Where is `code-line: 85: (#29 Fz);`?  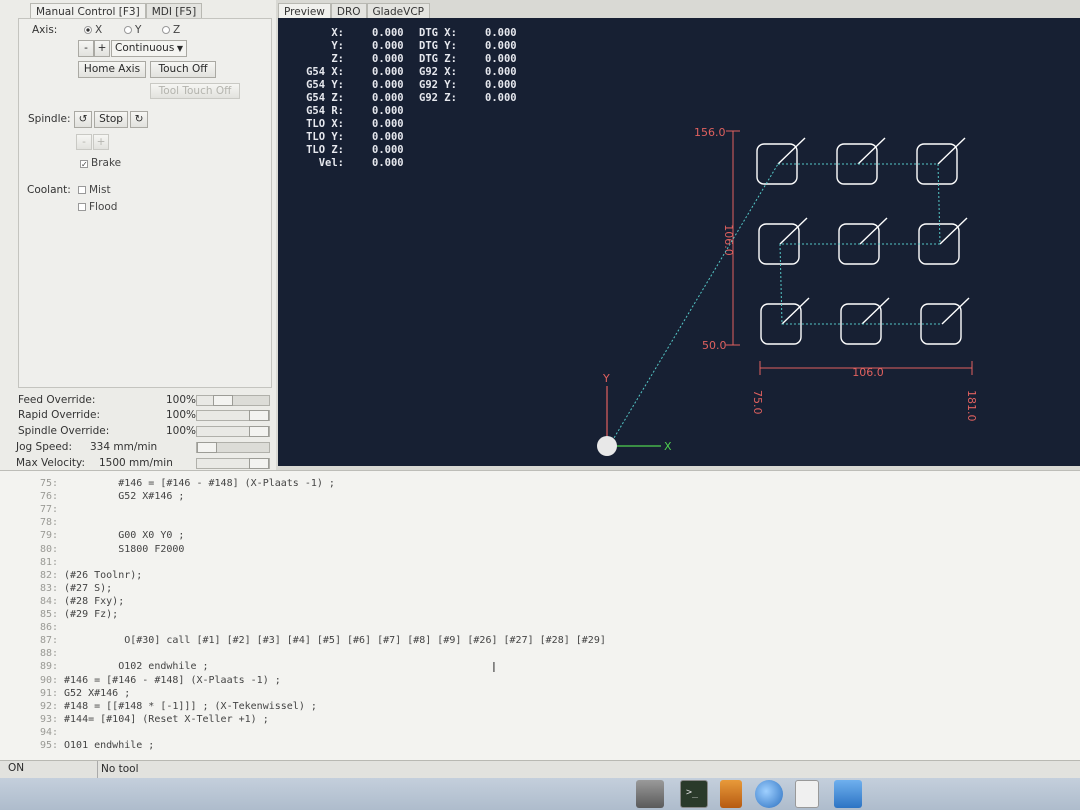
code-line: 85: (#29 Fz); is located at coordinates (59, 614).